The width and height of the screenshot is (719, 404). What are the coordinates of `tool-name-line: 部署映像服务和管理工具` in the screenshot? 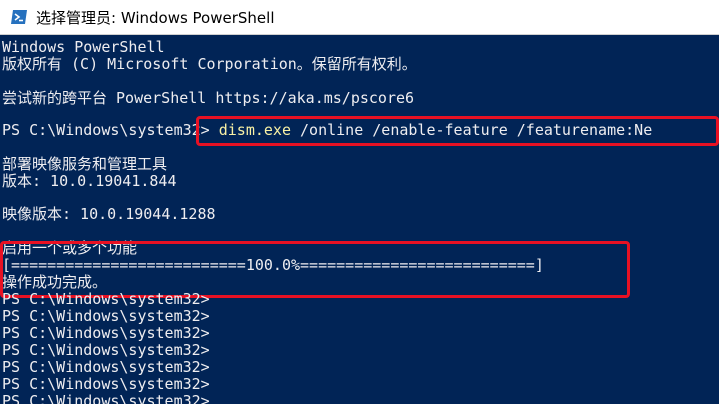 It's located at (85, 164).